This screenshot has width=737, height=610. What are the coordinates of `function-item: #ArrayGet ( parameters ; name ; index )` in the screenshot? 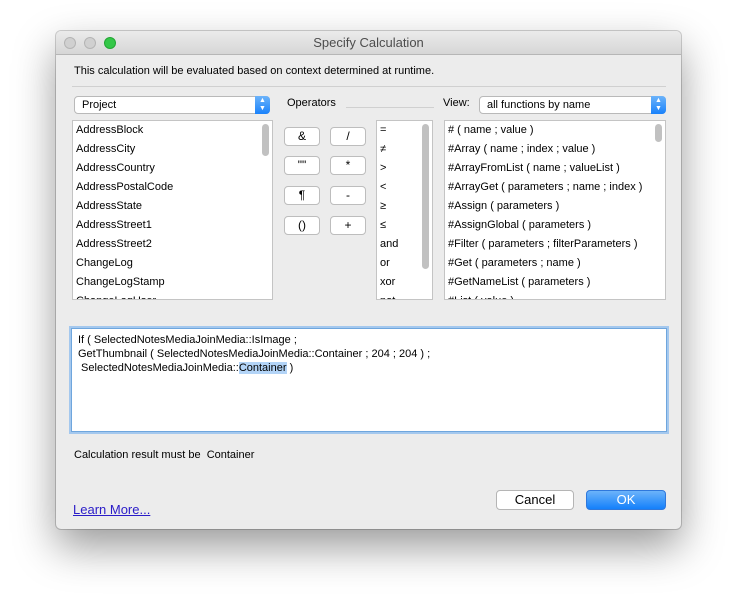 It's located at (545, 187).